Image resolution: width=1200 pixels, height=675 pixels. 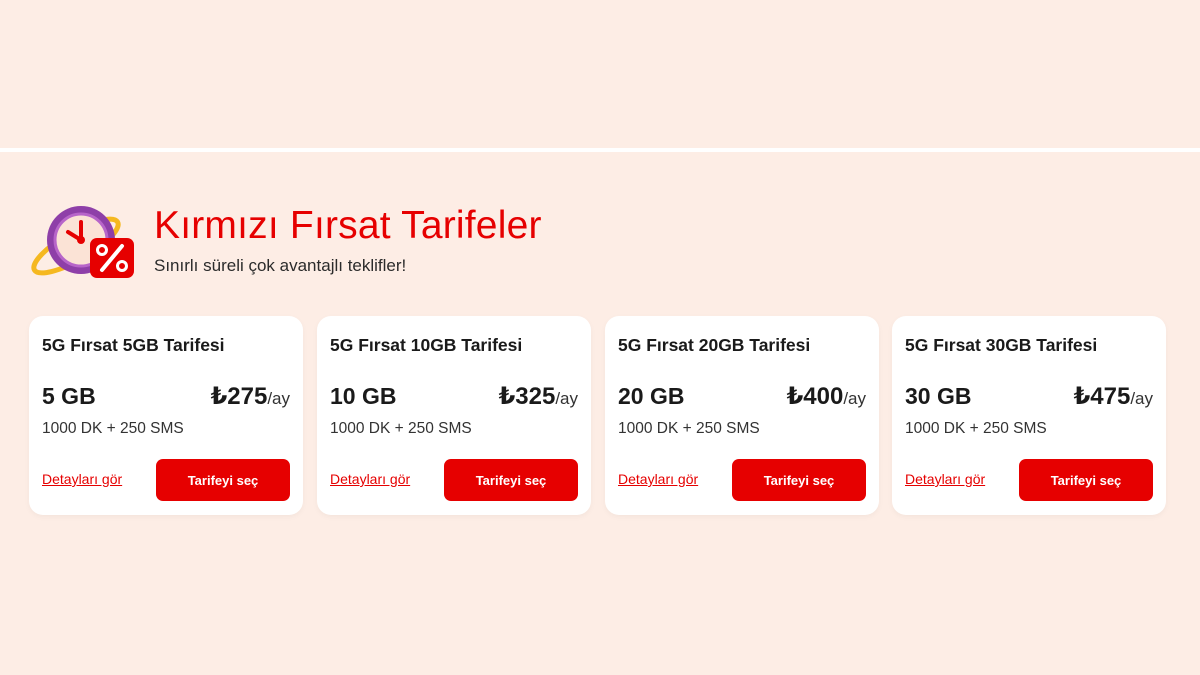 I want to click on plan-price: ₺325/ay, so click(x=538, y=396).